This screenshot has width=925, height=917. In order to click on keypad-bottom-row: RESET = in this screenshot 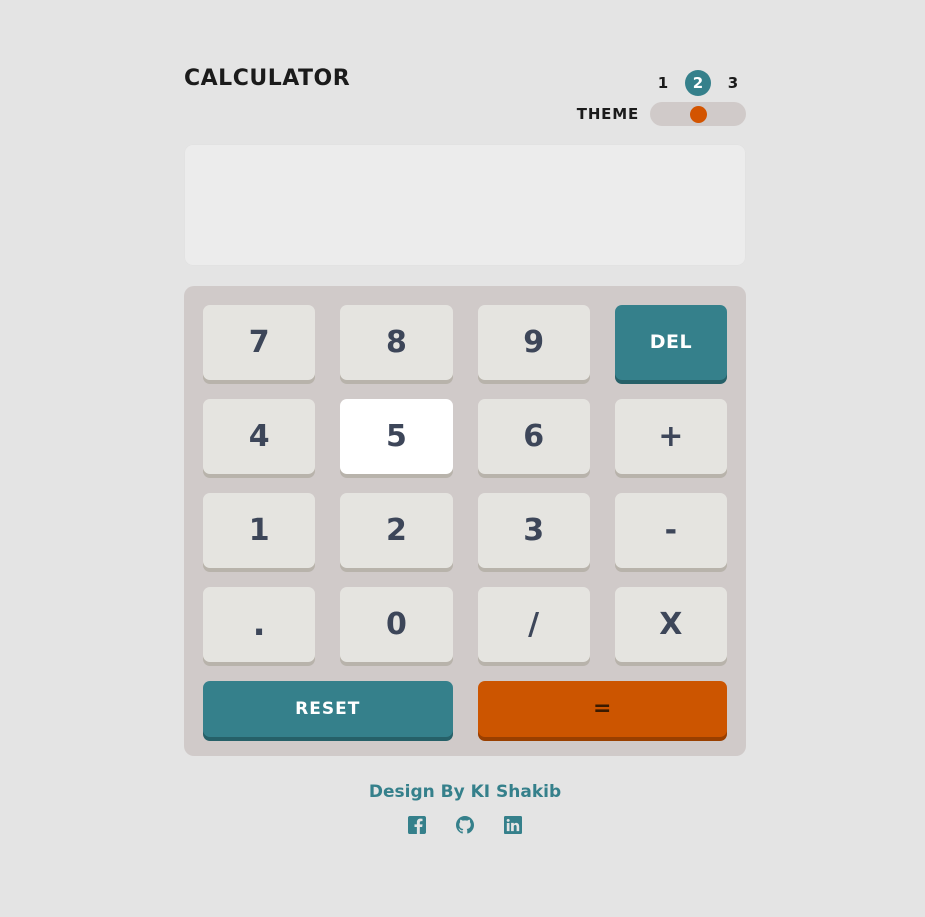, I will do `click(465, 709)`.